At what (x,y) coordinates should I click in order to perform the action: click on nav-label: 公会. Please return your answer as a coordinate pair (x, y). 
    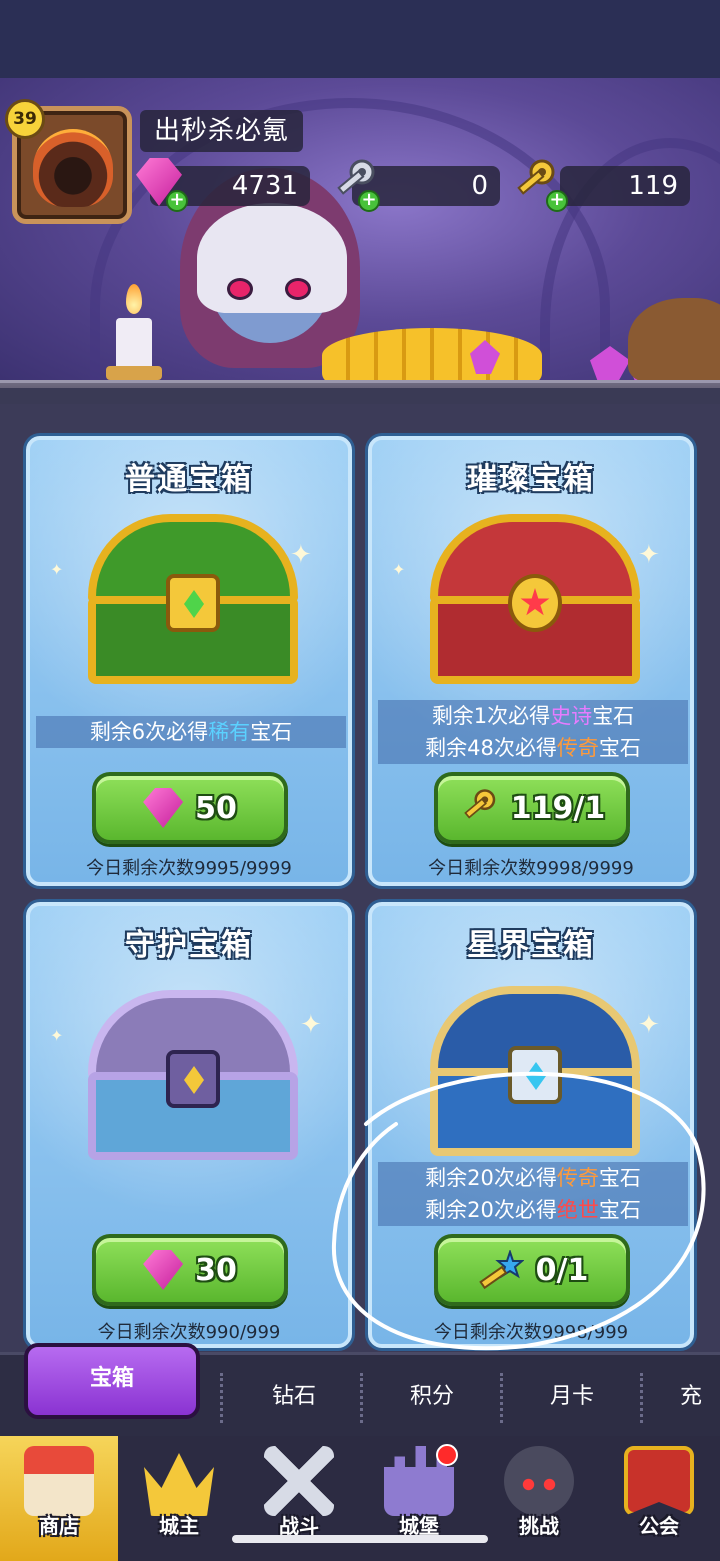
    Looking at the image, I should click on (659, 1526).